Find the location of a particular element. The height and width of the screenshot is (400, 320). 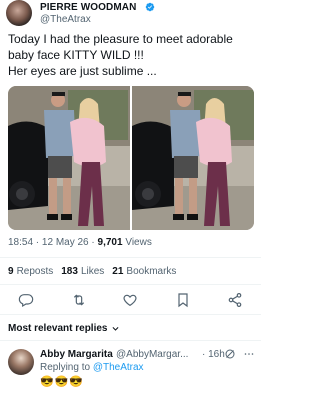

replying-prefix: Replying to is located at coordinates (66, 367).